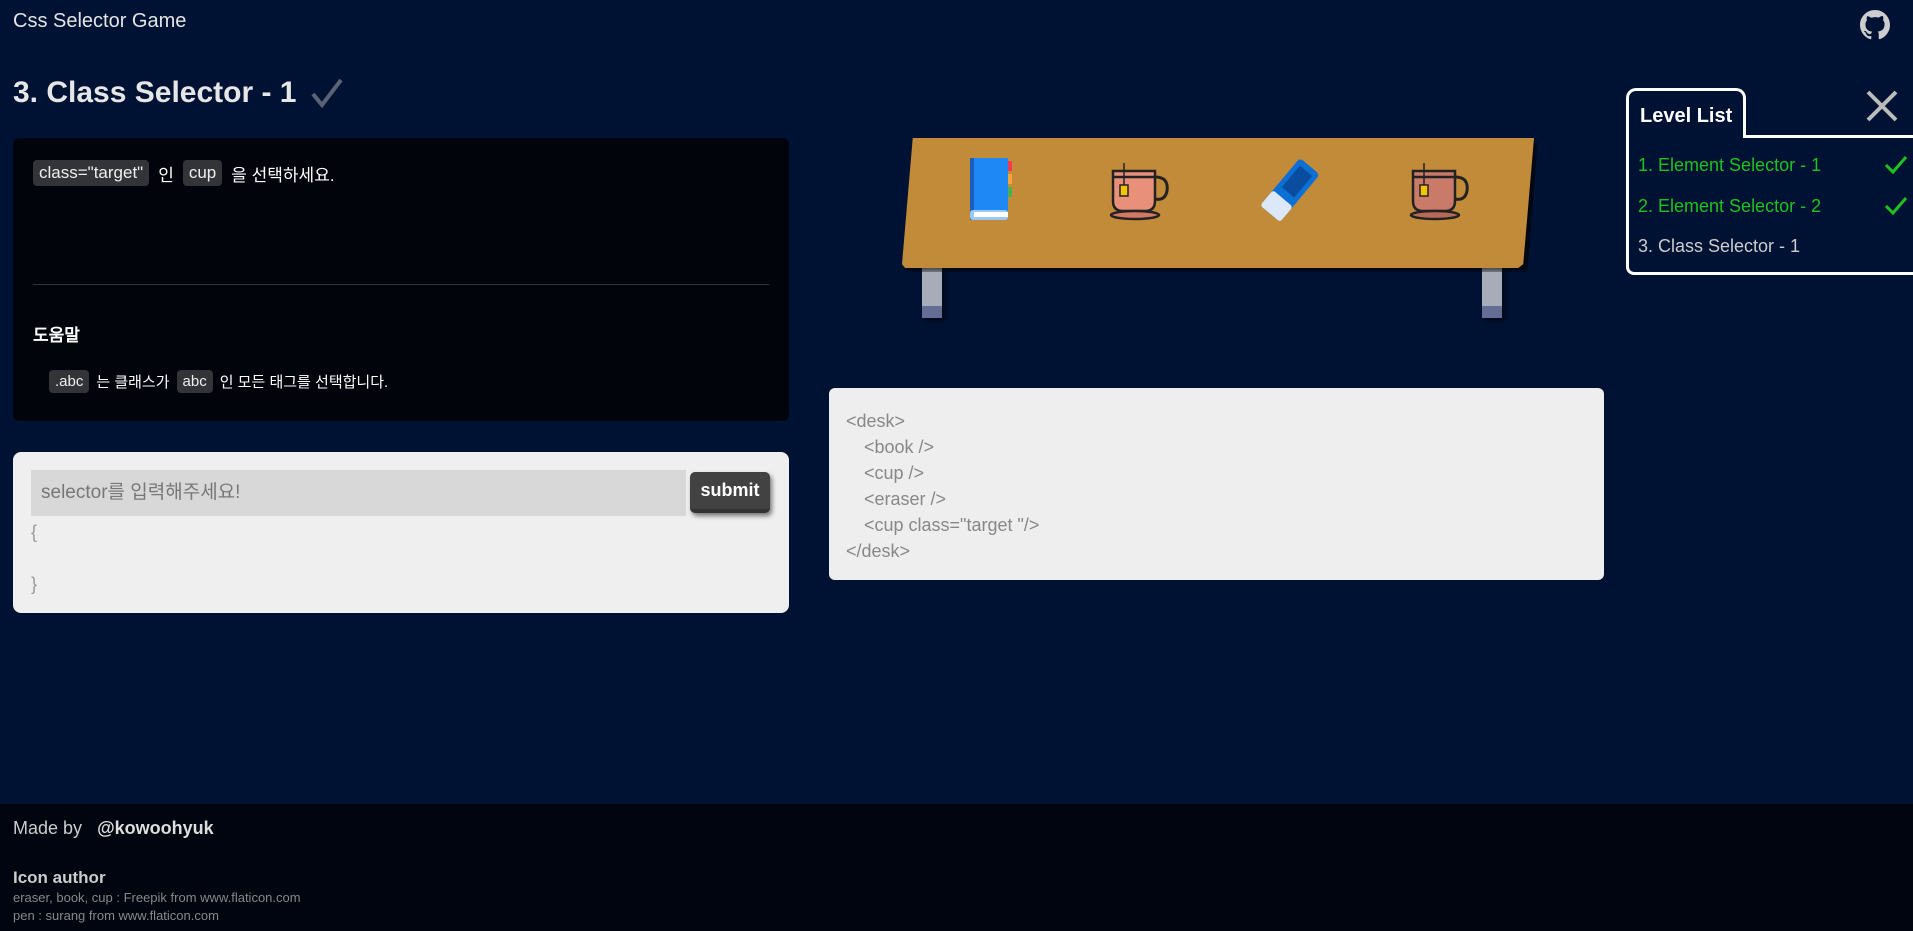 The height and width of the screenshot is (931, 1913). I want to click on level-item-label: 2. Element Selector - 2, so click(1730, 206).